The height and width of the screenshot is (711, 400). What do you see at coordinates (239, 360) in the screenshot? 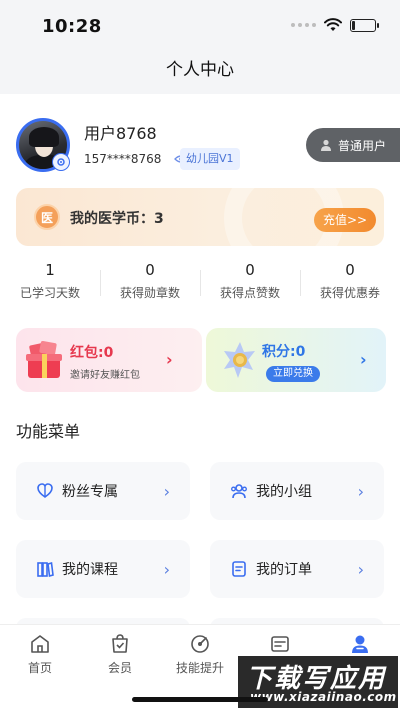
I see `points-badge-icon` at bounding box center [239, 360].